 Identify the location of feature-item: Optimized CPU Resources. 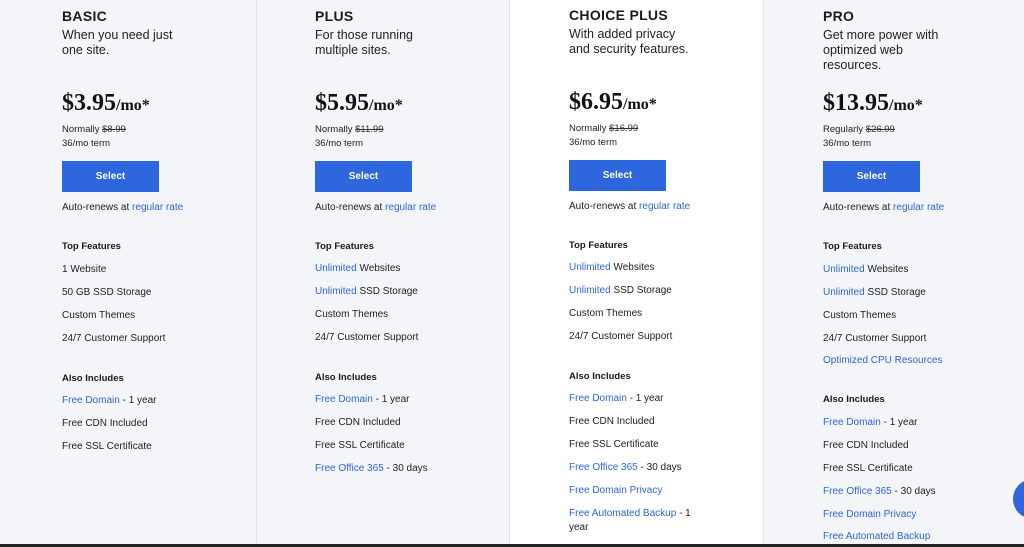
(882, 360).